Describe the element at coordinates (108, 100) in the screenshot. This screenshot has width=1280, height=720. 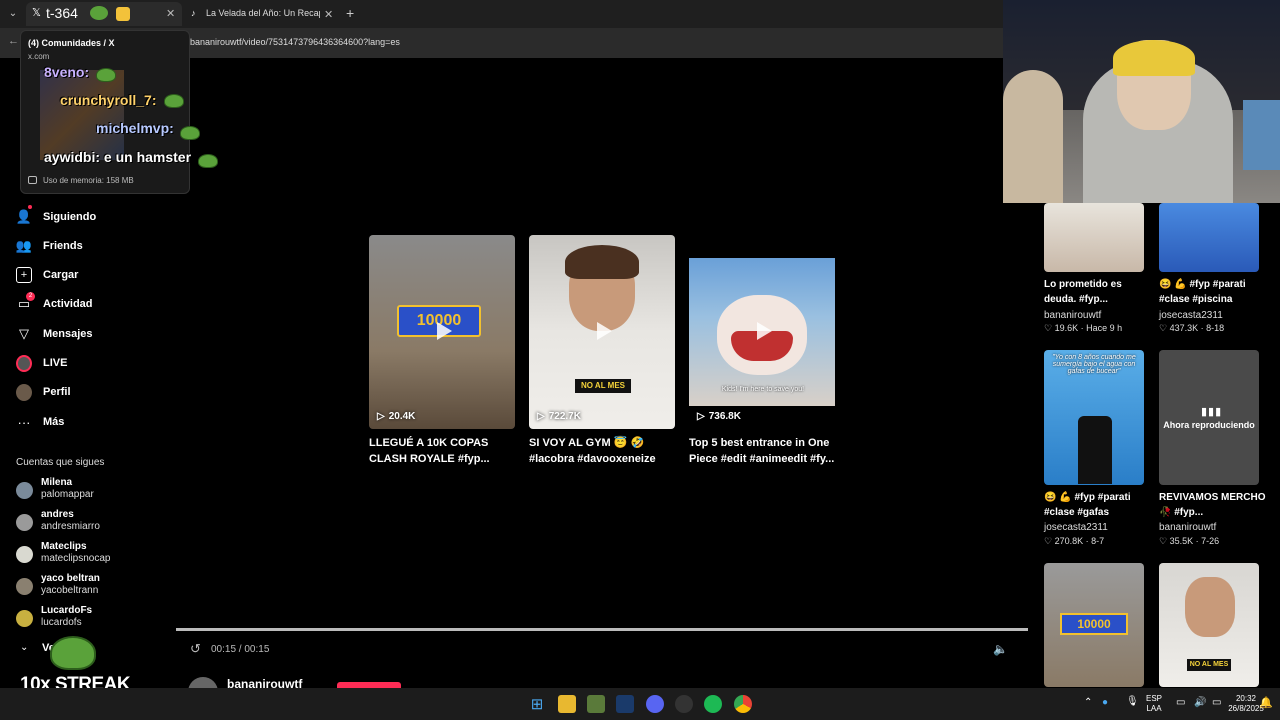
I see `chat-line: crunchyroll_7:` at that location.